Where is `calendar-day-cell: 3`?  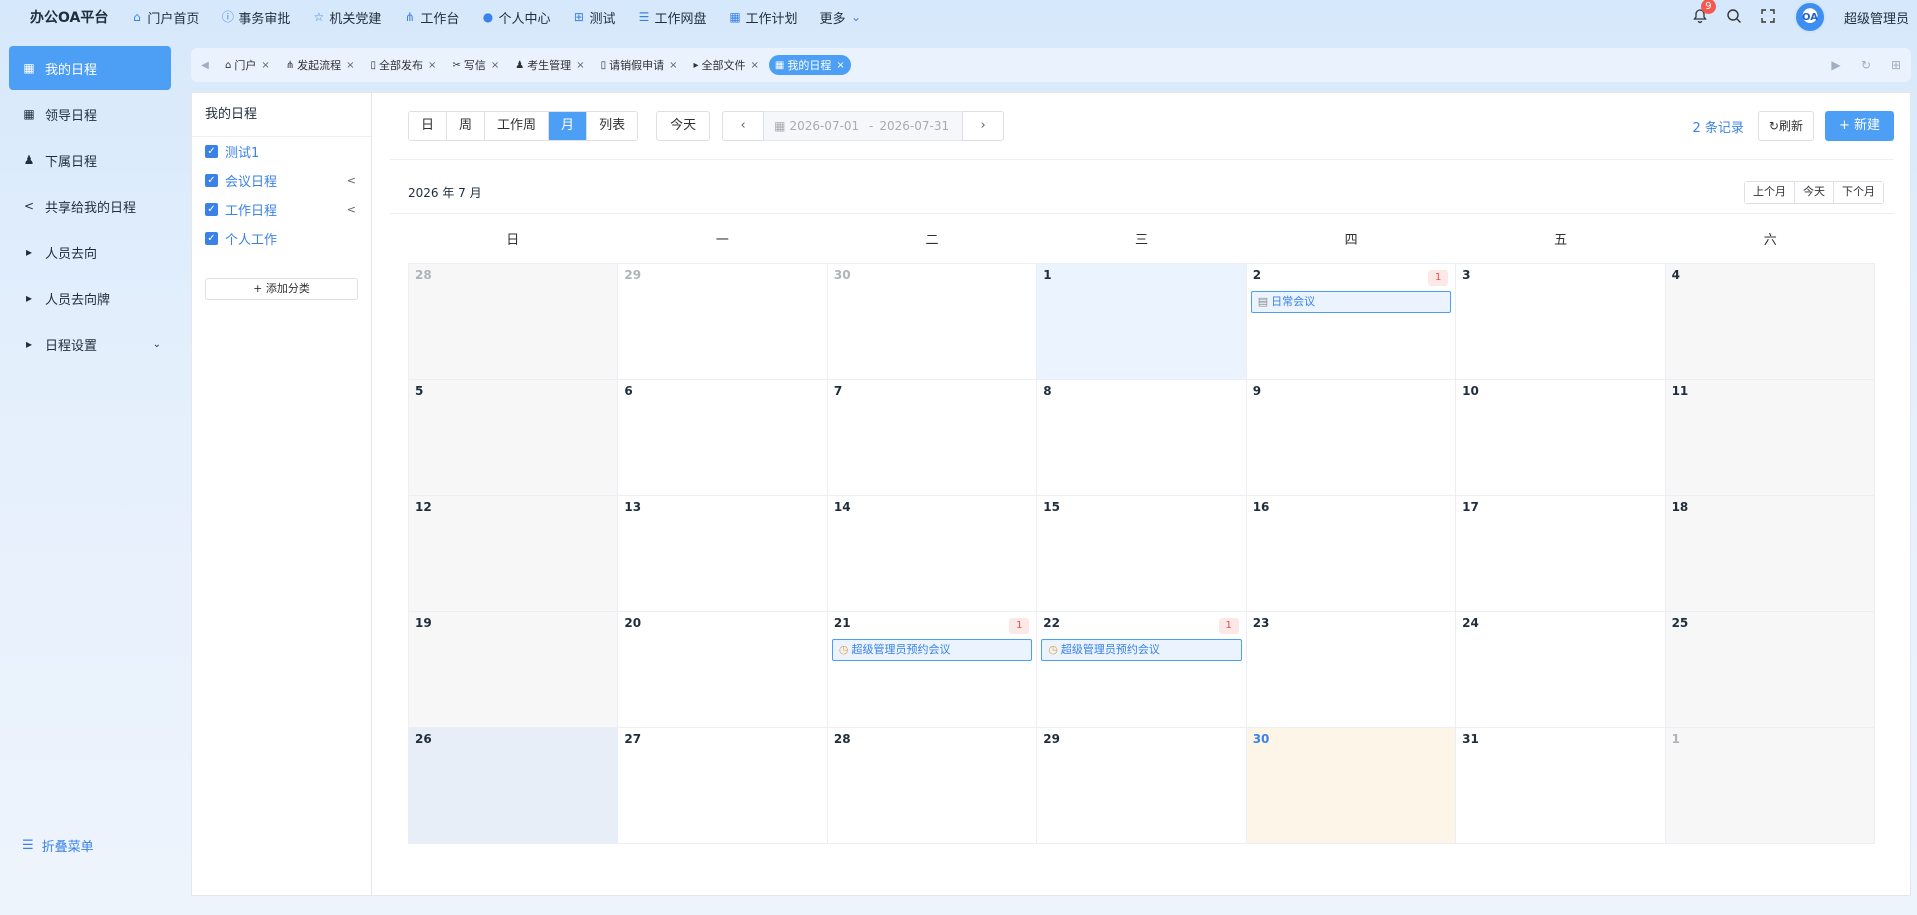 calendar-day-cell: 3 is located at coordinates (1561, 322).